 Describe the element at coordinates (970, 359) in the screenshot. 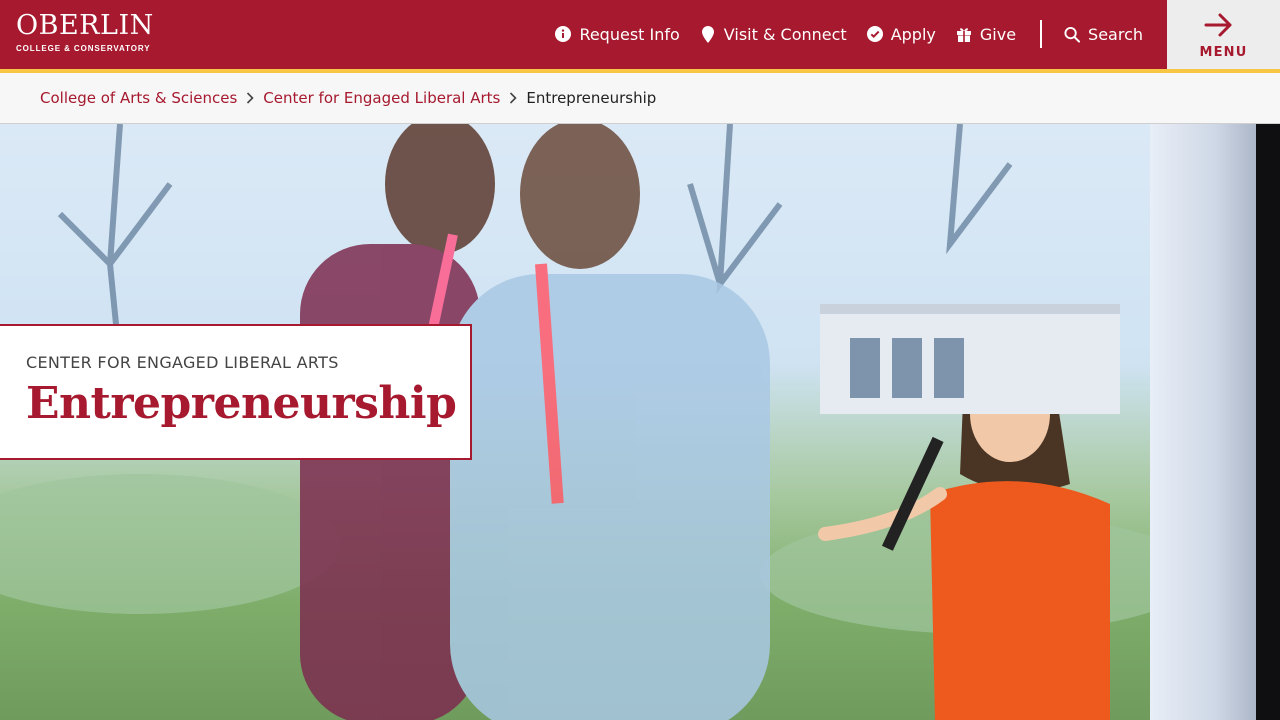

I see `hero-building` at that location.